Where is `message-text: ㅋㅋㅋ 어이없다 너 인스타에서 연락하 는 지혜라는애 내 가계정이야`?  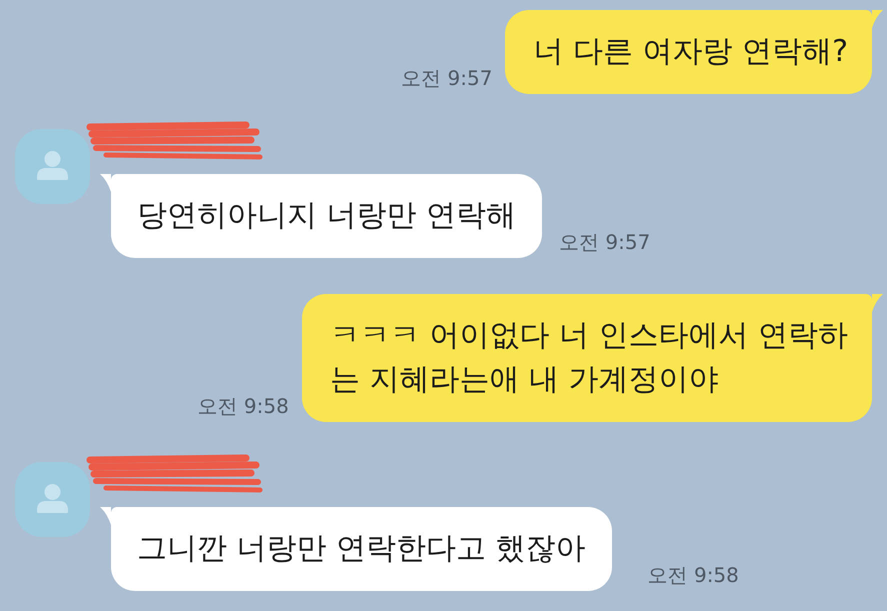 message-text: ㅋㅋㅋ 어이없다 너 인스타에서 연락하 는 지혜라는애 내 가계정이야 is located at coordinates (589, 358).